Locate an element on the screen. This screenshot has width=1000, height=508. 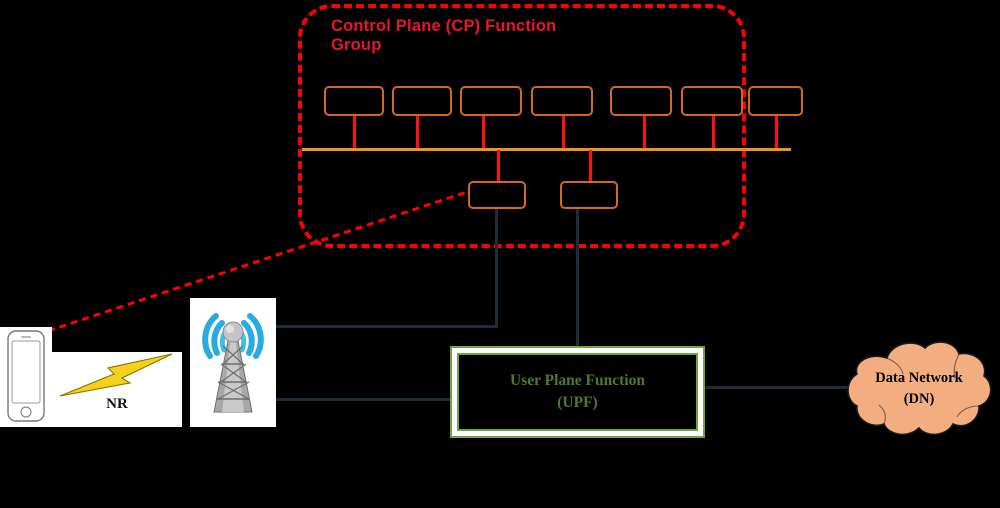
control-plane-service-bus is located at coordinates (546, 149).